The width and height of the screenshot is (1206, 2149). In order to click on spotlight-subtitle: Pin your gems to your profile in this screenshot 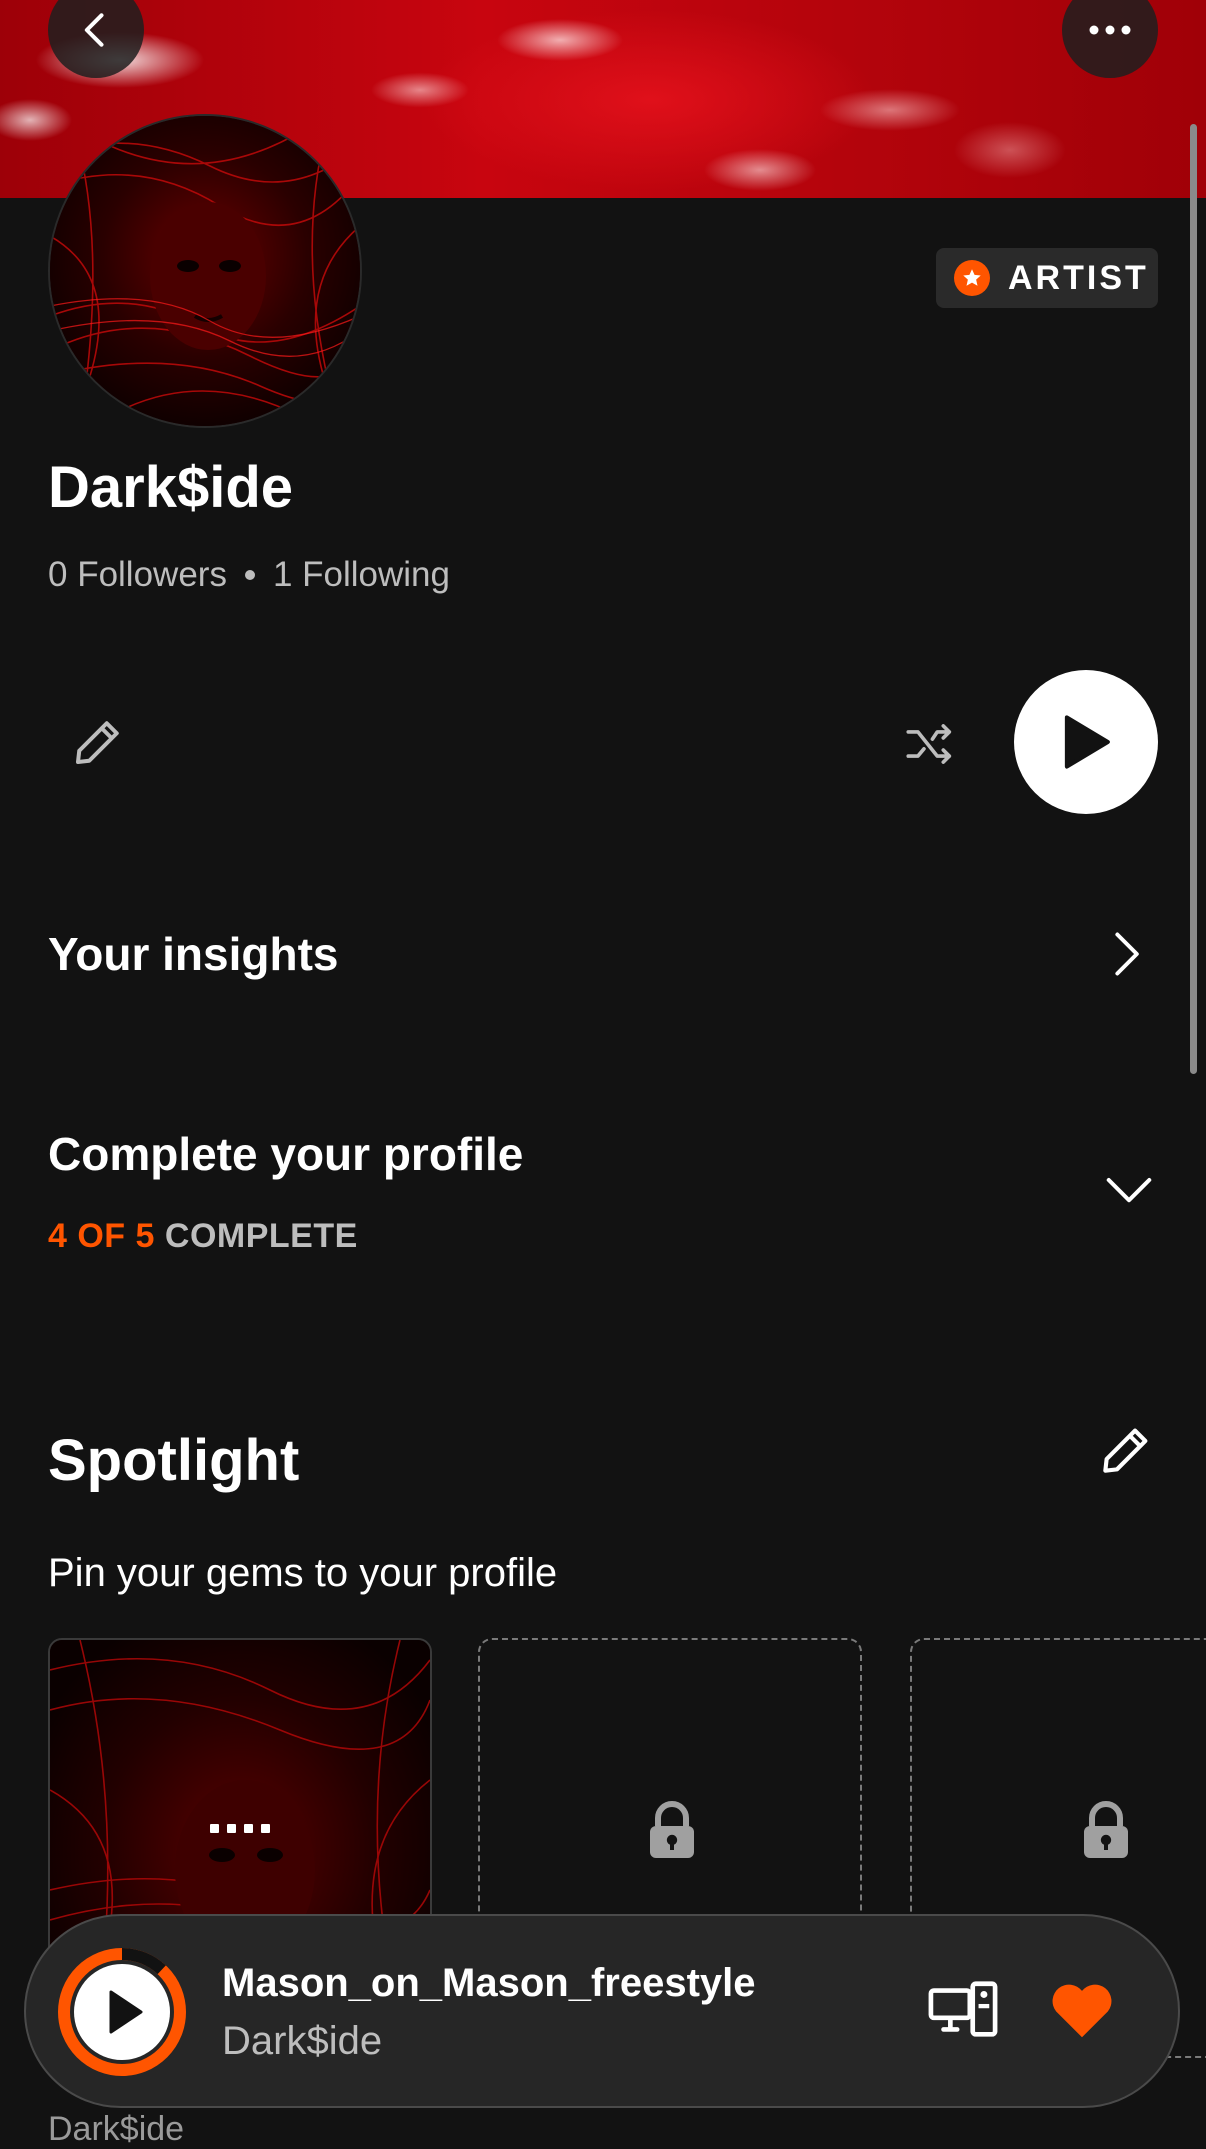, I will do `click(303, 1573)`.